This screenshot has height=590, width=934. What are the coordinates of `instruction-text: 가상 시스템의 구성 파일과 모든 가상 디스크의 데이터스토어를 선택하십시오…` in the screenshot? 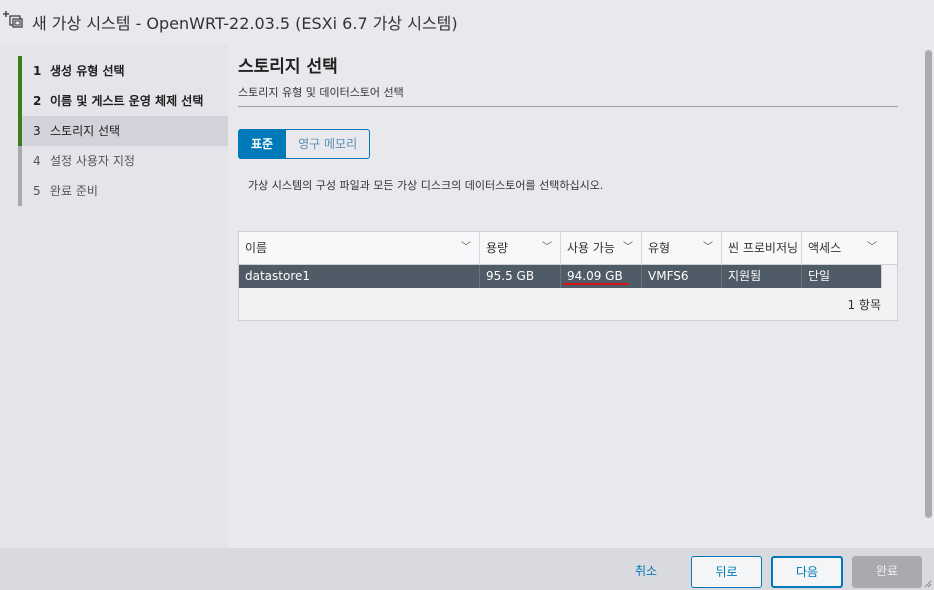 It's located at (426, 185).